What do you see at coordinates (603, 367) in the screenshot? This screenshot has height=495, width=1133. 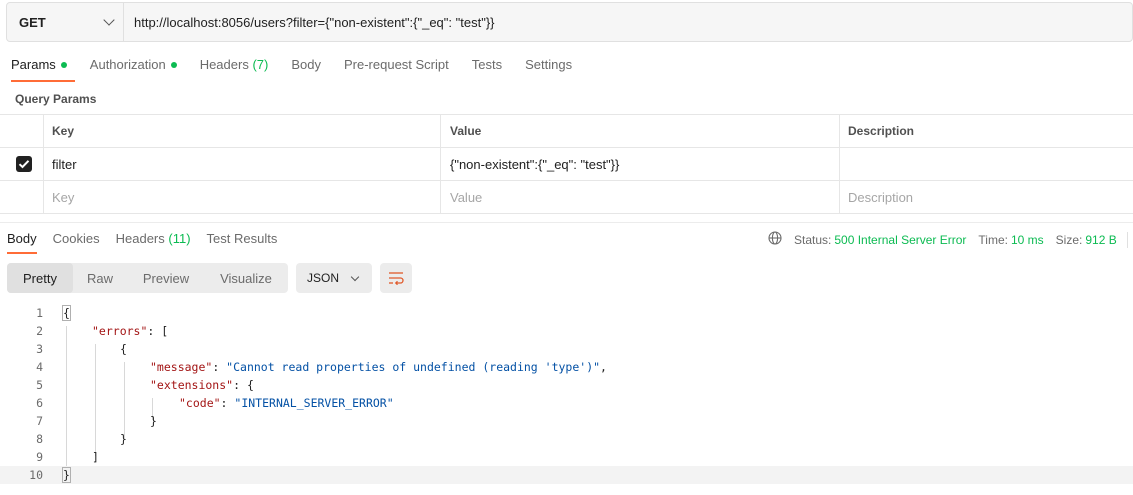 I see `json-punct: ,` at bounding box center [603, 367].